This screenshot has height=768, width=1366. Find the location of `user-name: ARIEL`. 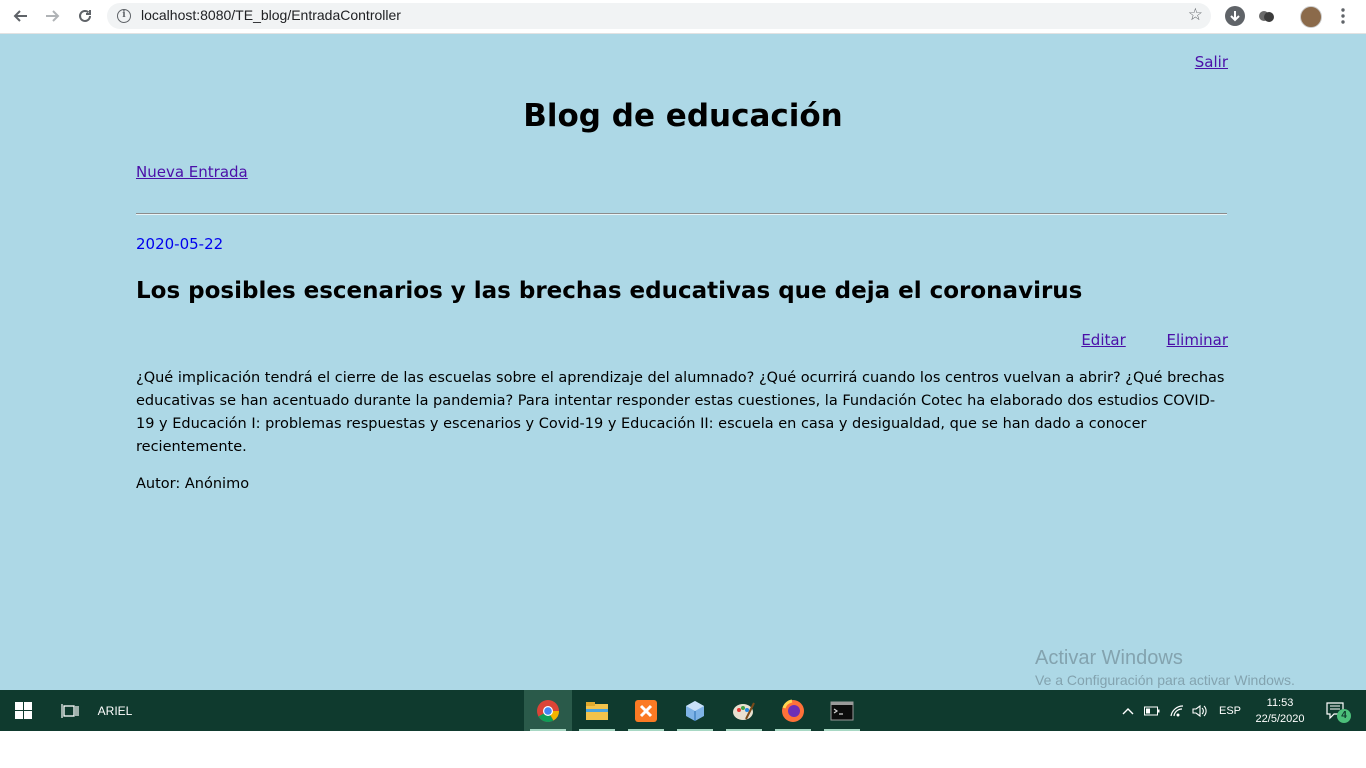

user-name: ARIEL is located at coordinates (115, 710).